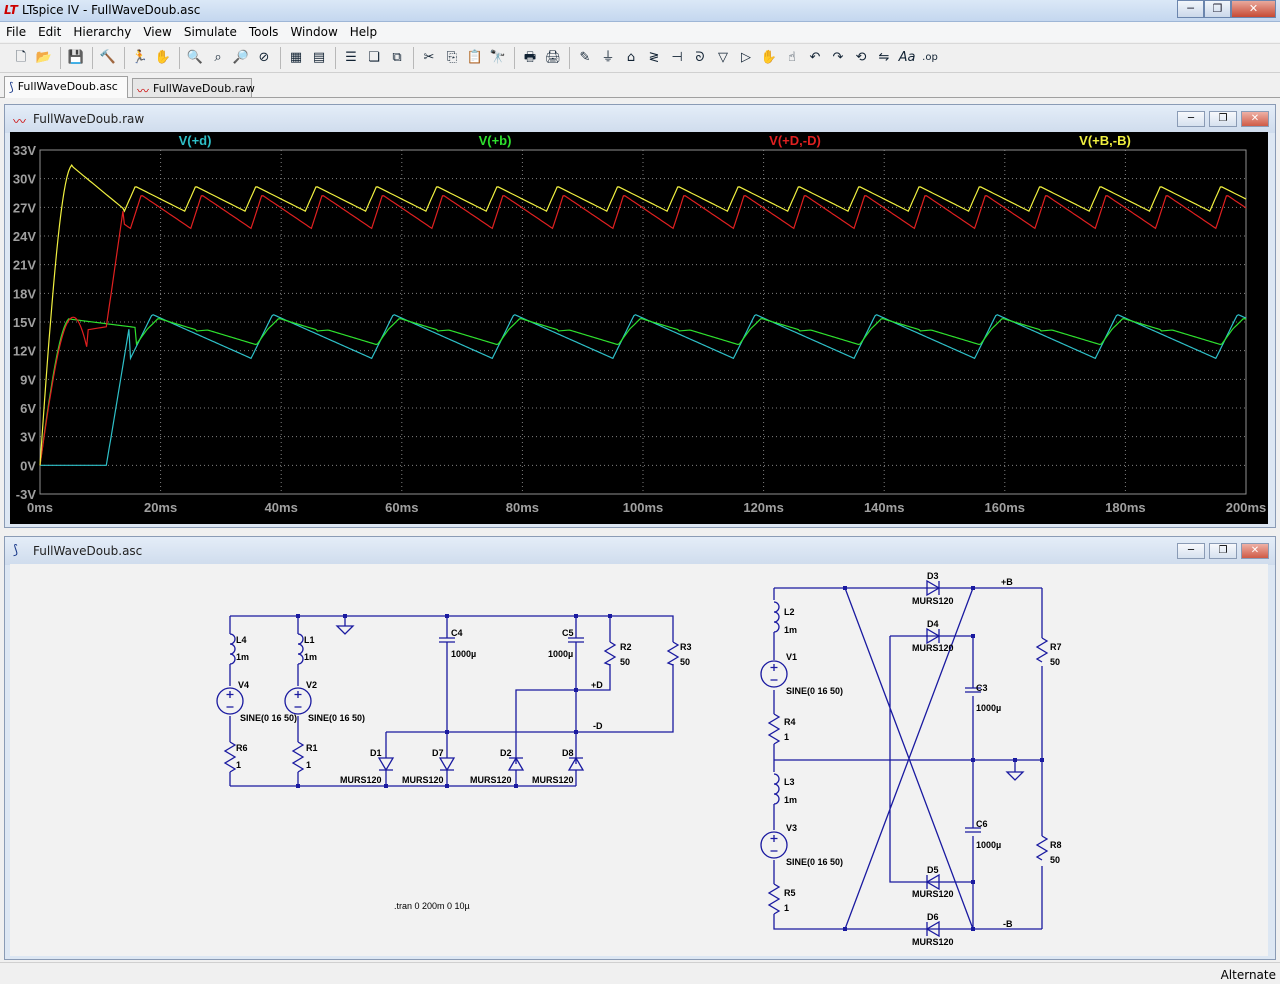 The image size is (1280, 984). I want to click on tile-icon: ⧉, so click(397, 58).